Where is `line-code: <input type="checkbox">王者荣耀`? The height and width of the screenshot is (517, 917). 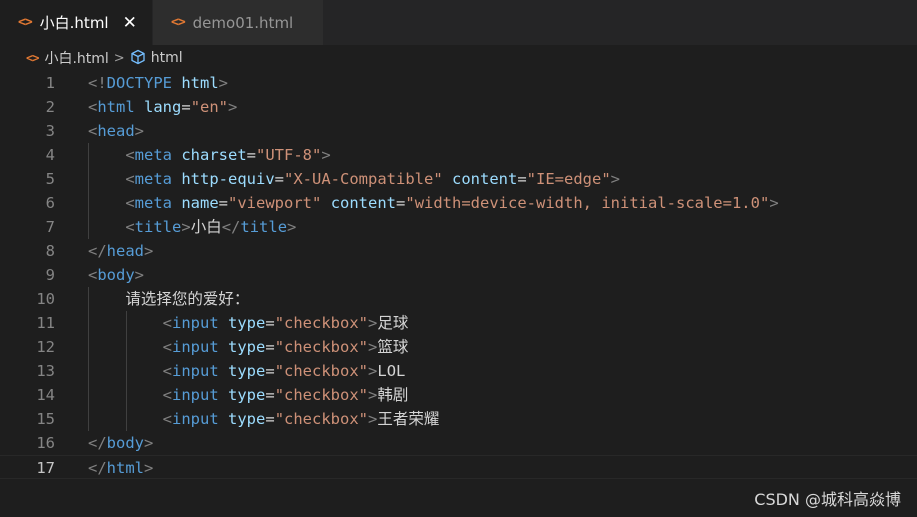 line-code: <input type="checkbox">王者荣耀 is located at coordinates (264, 419).